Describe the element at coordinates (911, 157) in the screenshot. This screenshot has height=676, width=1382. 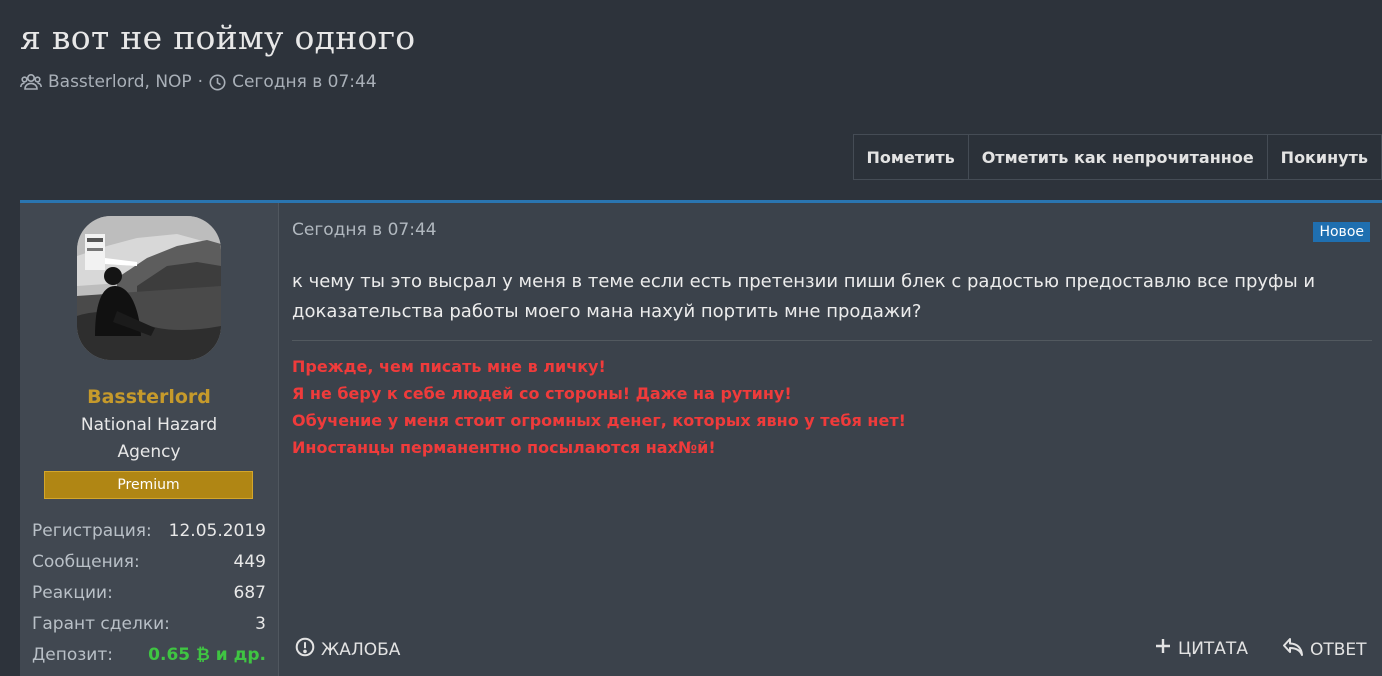
I see `mark-button: Пометить` at that location.